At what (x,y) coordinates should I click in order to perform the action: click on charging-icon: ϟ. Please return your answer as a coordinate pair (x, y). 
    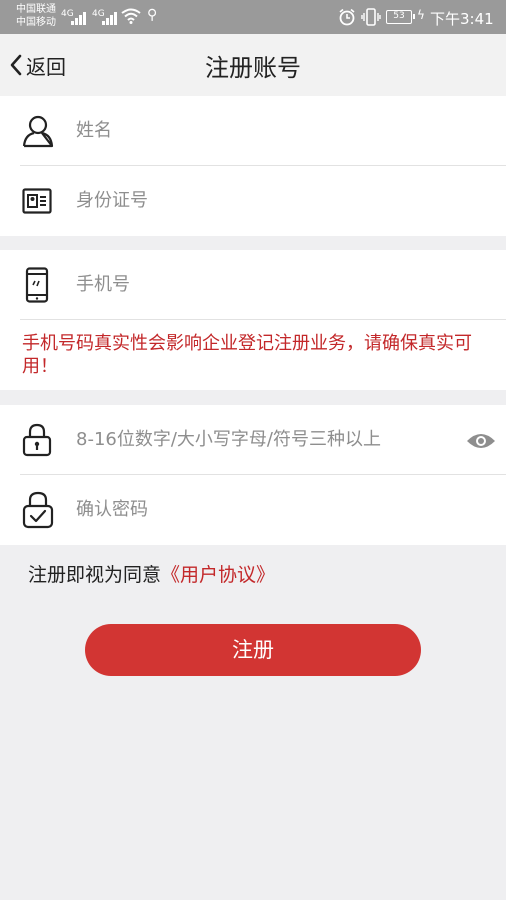
    Looking at the image, I should click on (421, 15).